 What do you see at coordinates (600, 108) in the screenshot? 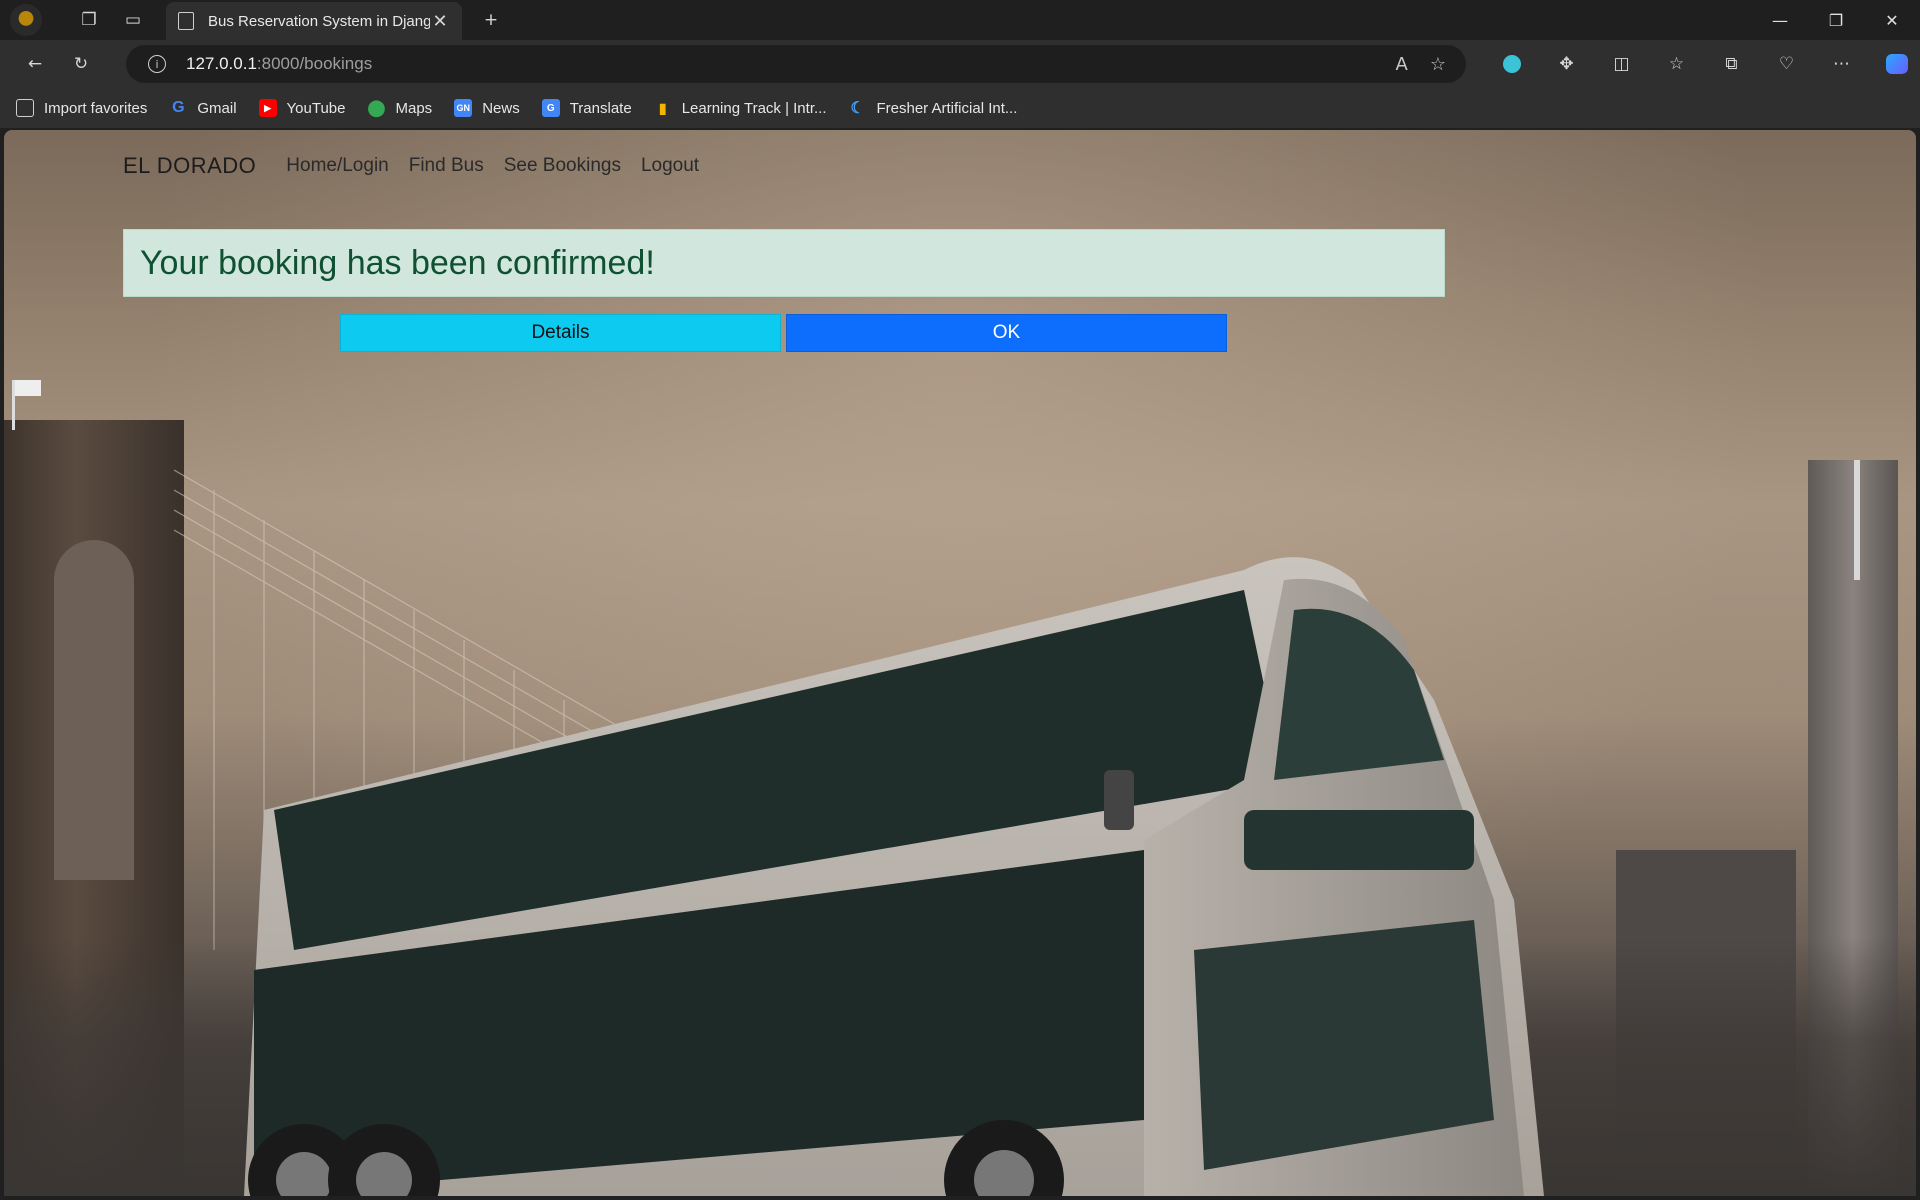
I see `favorite-label: Translate` at bounding box center [600, 108].